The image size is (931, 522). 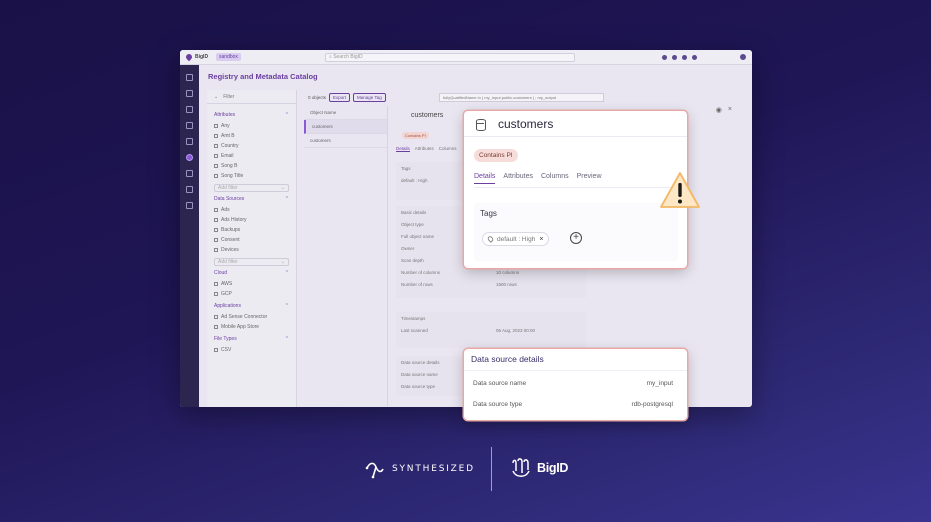 I want to click on filter-option: Song Title, so click(x=251, y=176).